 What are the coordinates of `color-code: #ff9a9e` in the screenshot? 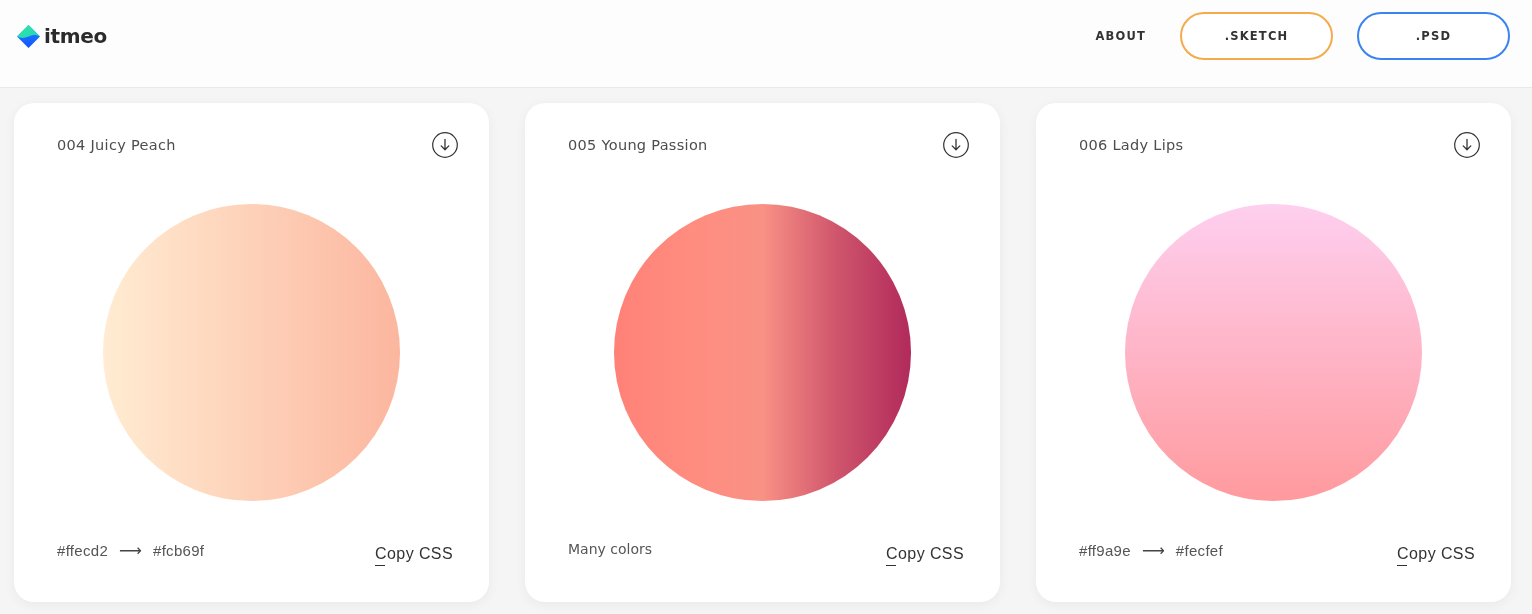 It's located at (1105, 550).